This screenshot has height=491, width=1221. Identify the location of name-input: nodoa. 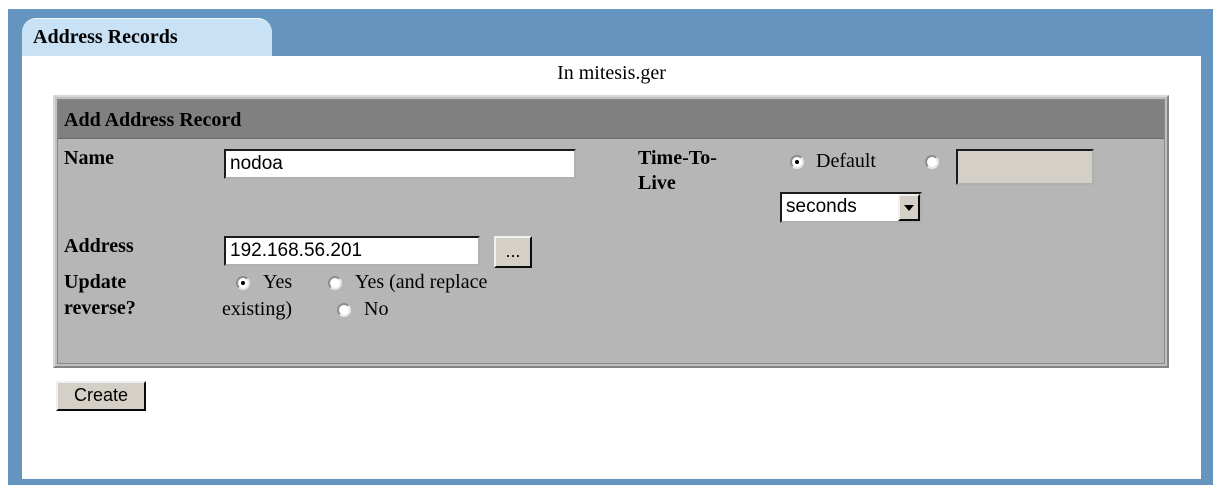
(400, 164).